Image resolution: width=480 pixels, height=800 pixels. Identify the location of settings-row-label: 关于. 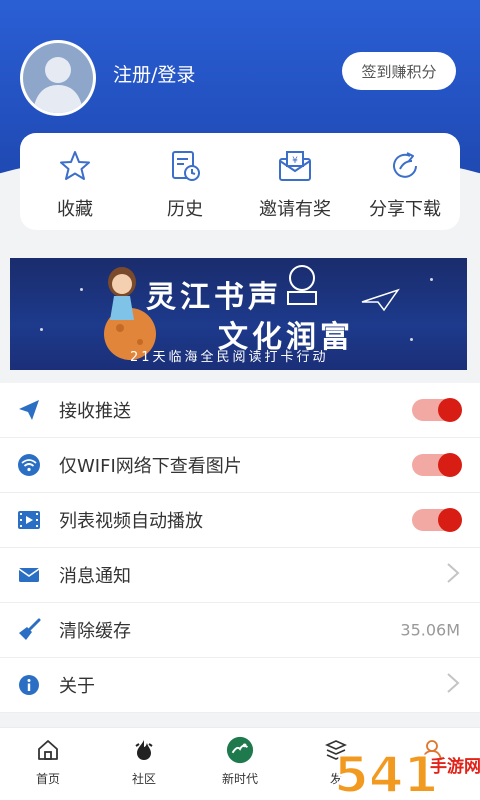
(77, 686).